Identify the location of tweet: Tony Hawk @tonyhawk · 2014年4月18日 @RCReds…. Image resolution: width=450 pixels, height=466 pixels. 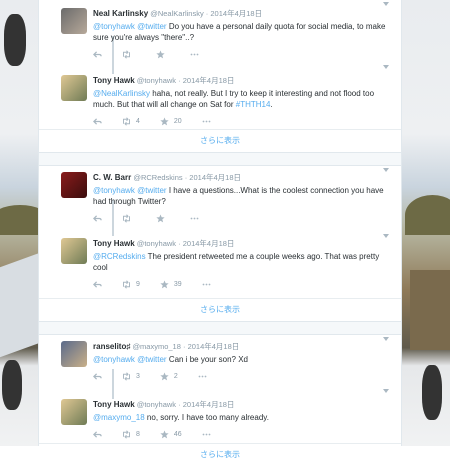
(220, 265).